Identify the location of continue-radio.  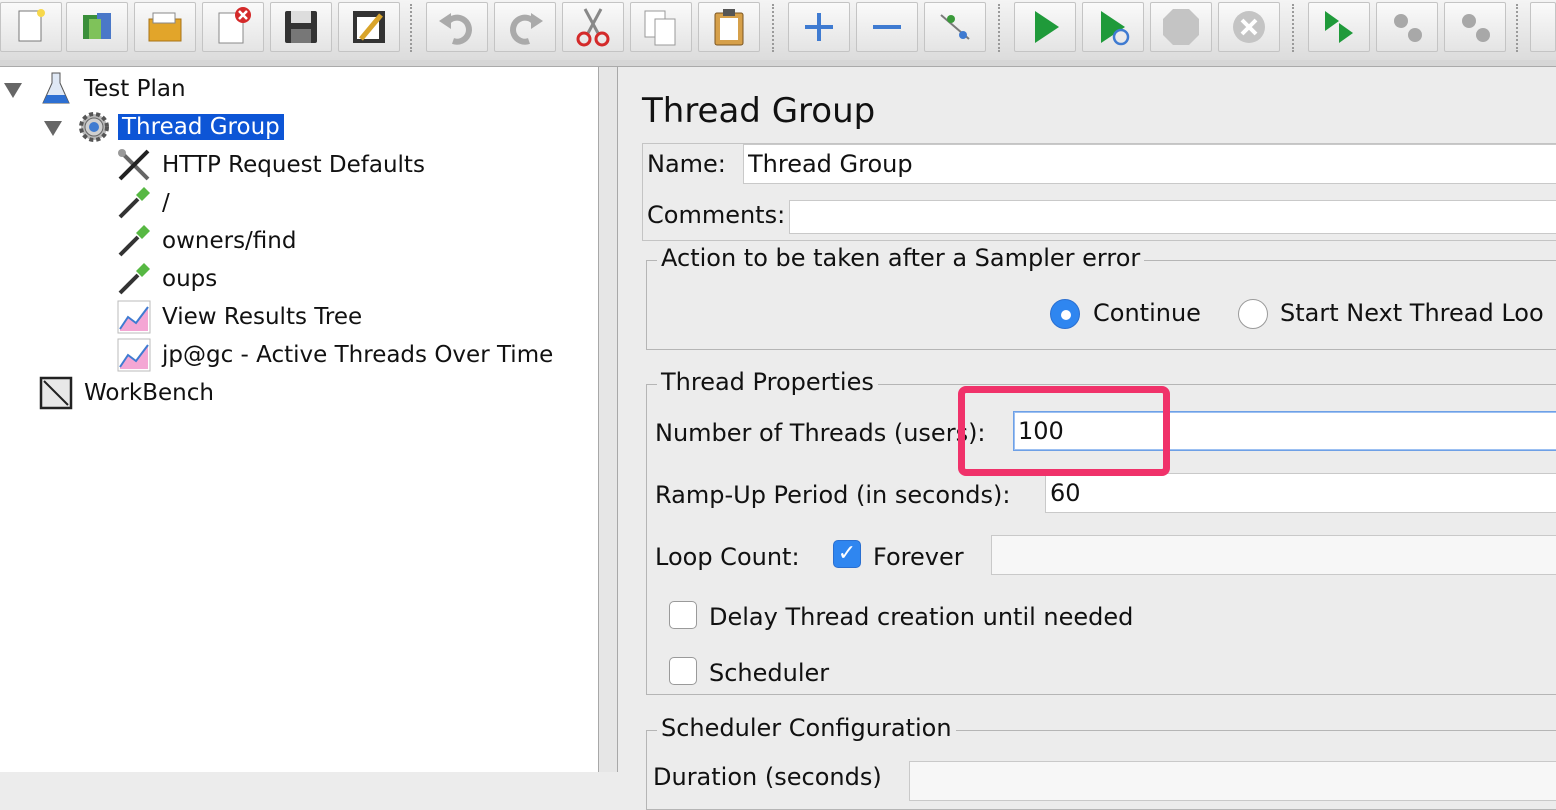
(1065, 314).